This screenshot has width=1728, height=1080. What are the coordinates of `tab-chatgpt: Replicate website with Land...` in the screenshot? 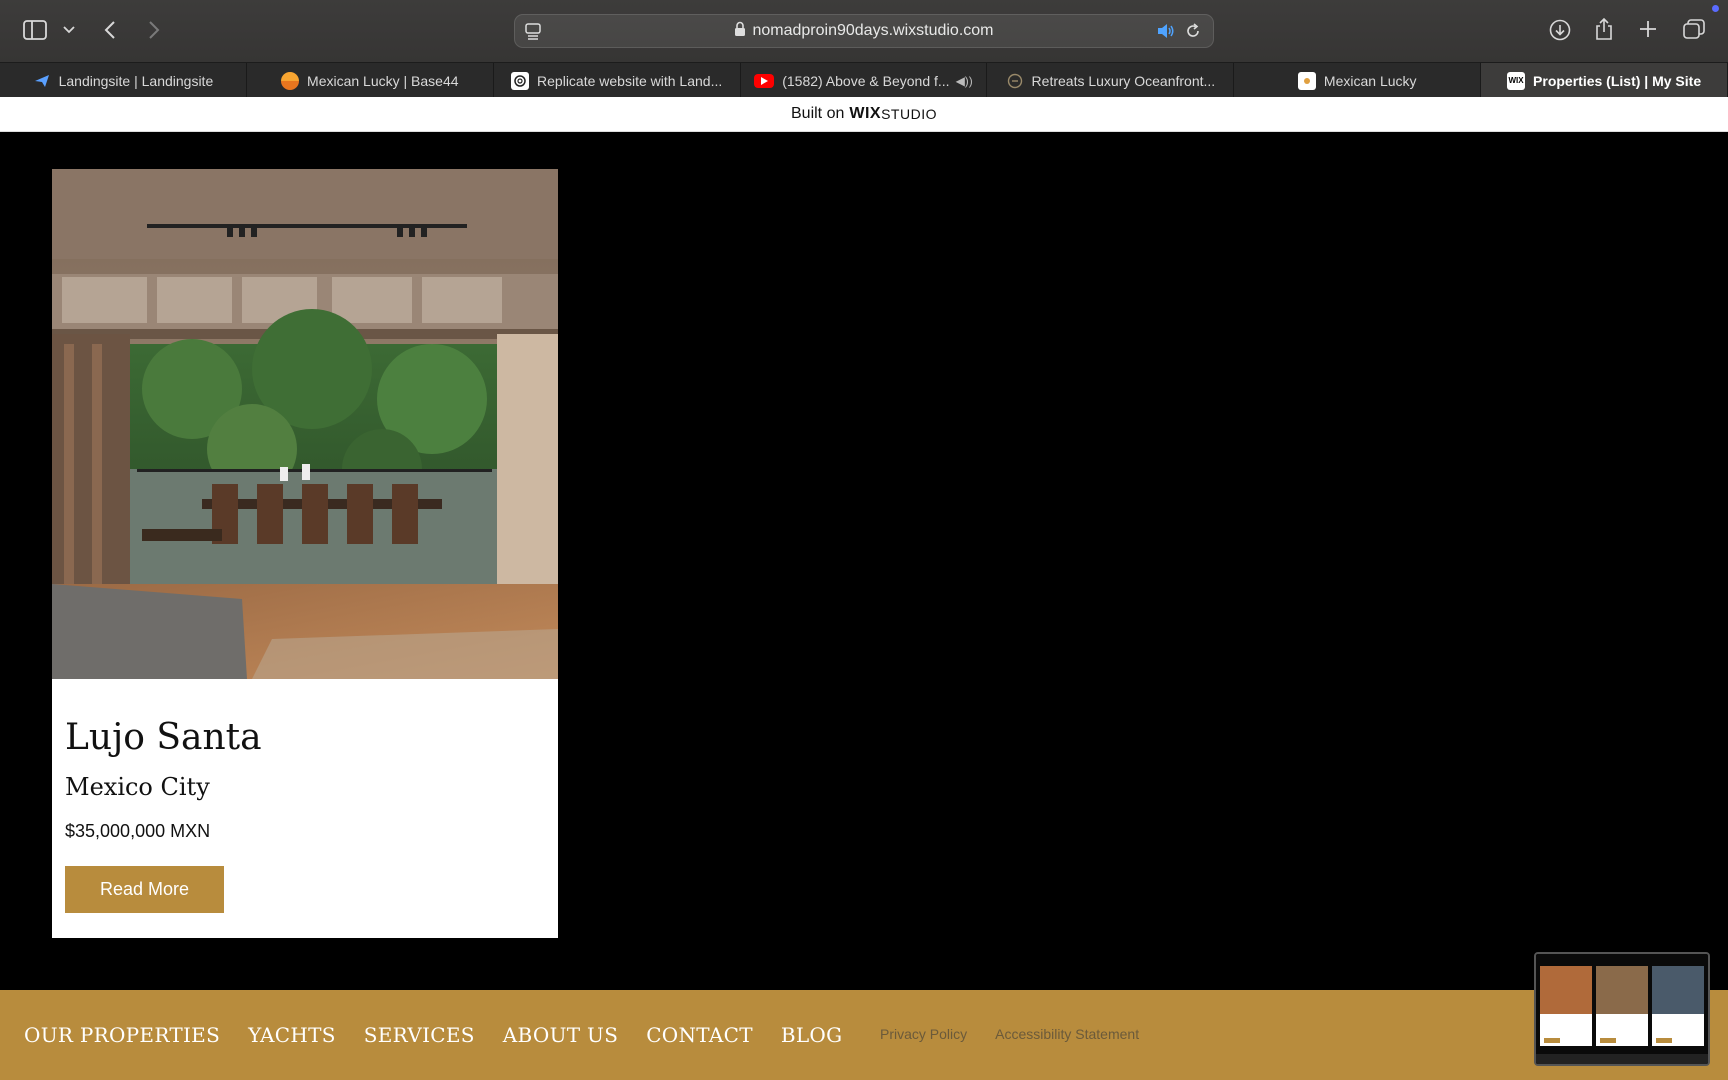 It's located at (617, 80).